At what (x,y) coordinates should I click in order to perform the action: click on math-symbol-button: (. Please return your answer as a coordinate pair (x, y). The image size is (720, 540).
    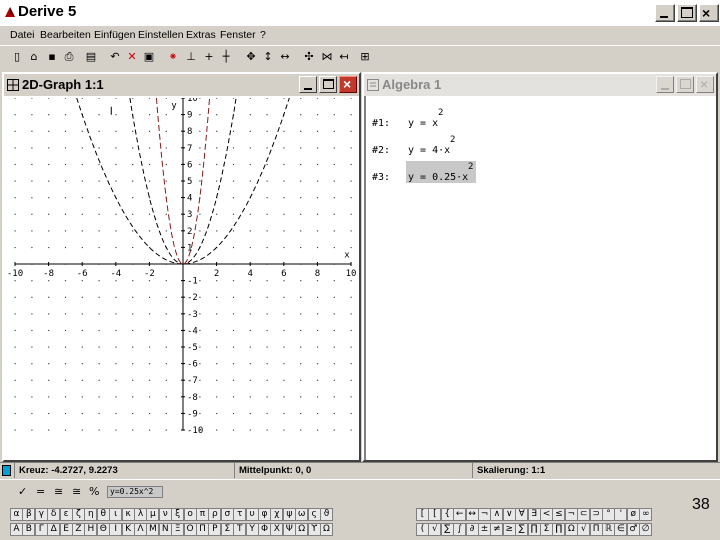
    Looking at the image, I should click on (422, 529).